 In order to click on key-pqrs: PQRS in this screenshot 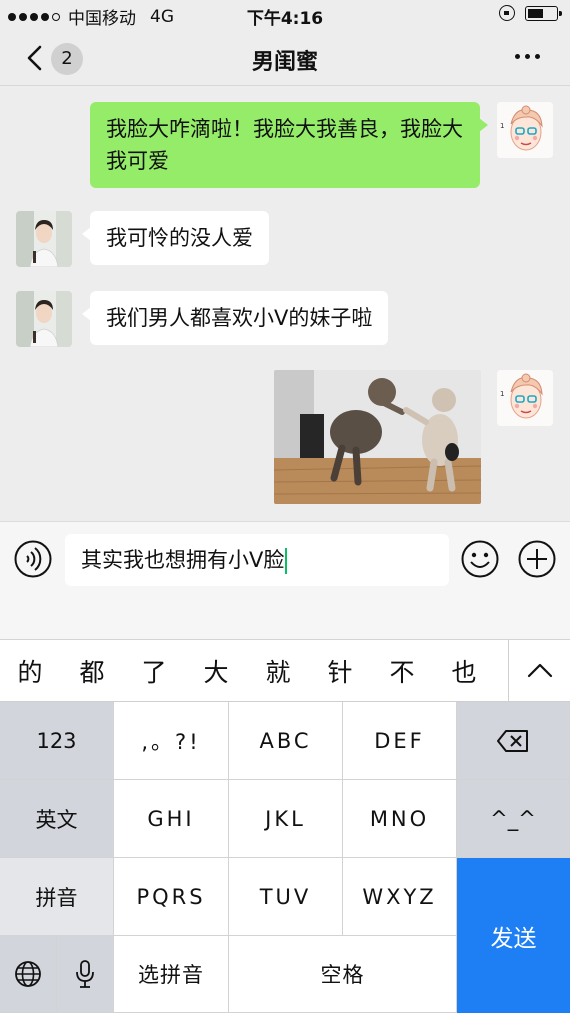, I will do `click(171, 897)`.